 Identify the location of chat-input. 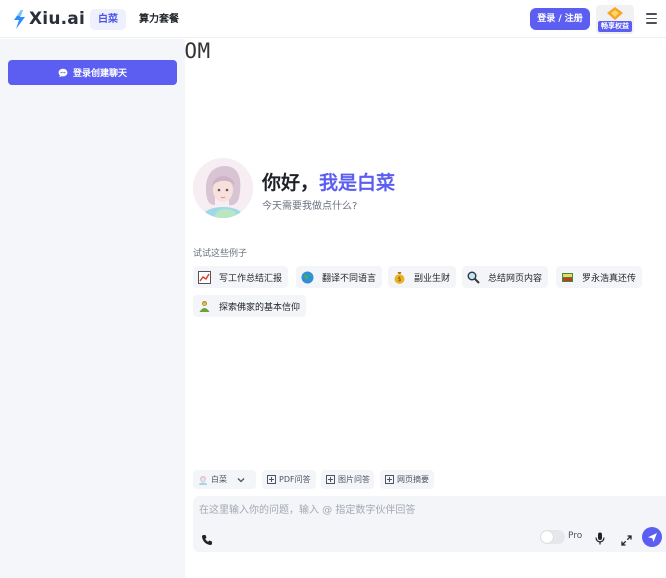
(426, 510).